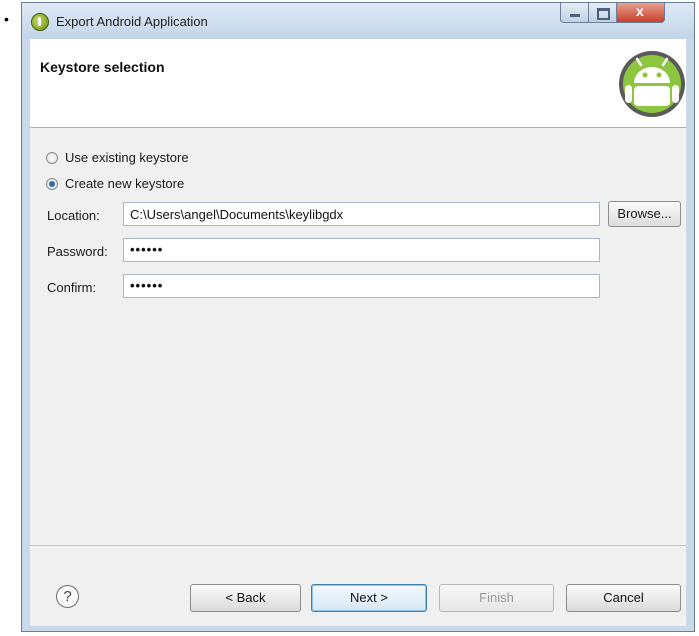 The width and height of the screenshot is (699, 636). Describe the element at coordinates (52, 183) in the screenshot. I see `create-new-radio` at that location.